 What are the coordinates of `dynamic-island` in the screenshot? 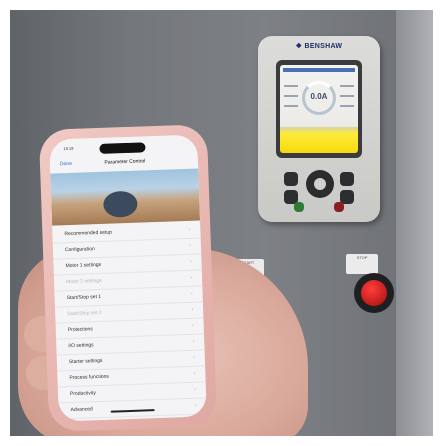 It's located at (122, 148).